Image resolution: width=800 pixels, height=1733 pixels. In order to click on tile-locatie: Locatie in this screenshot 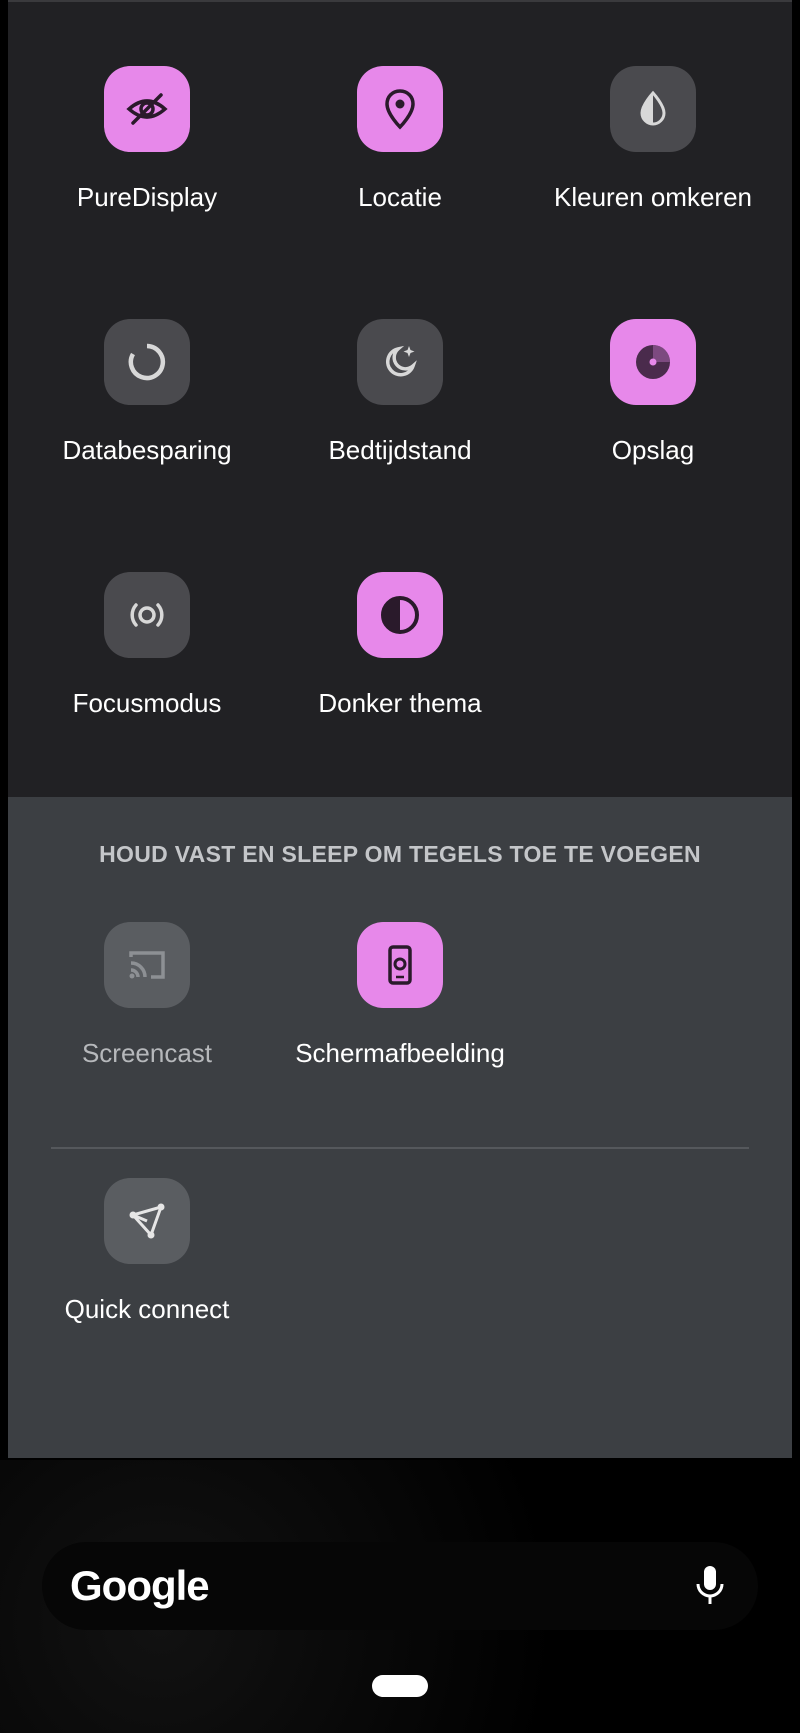, I will do `click(400, 139)`.